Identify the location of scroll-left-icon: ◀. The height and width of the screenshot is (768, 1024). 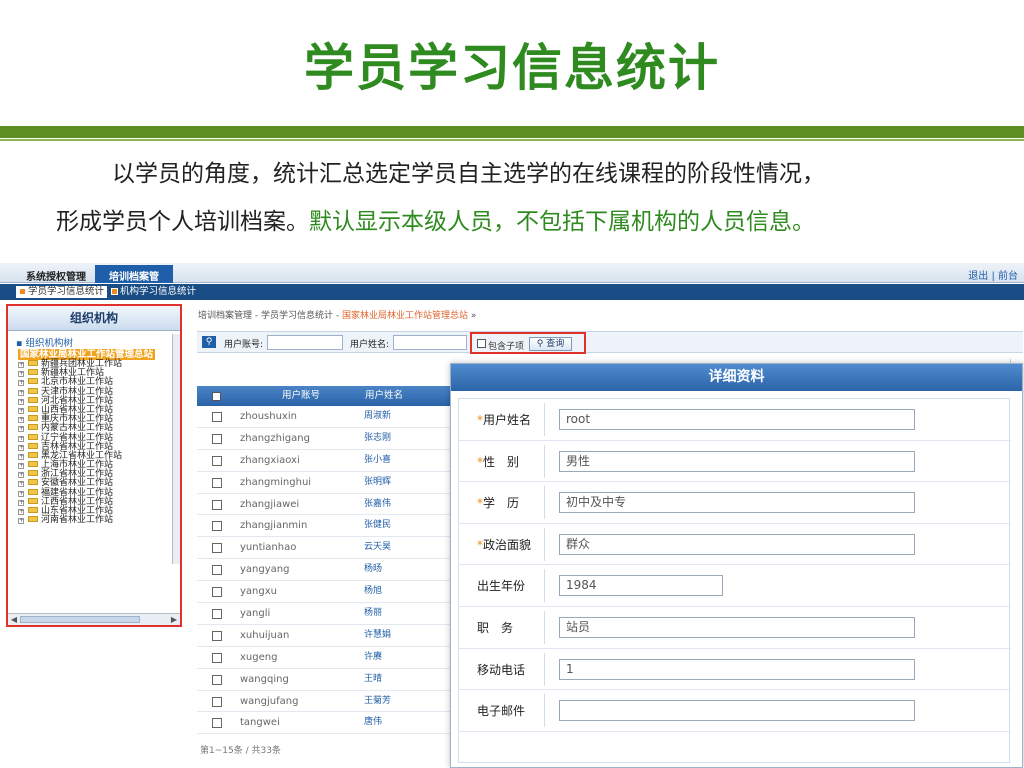
(14, 619).